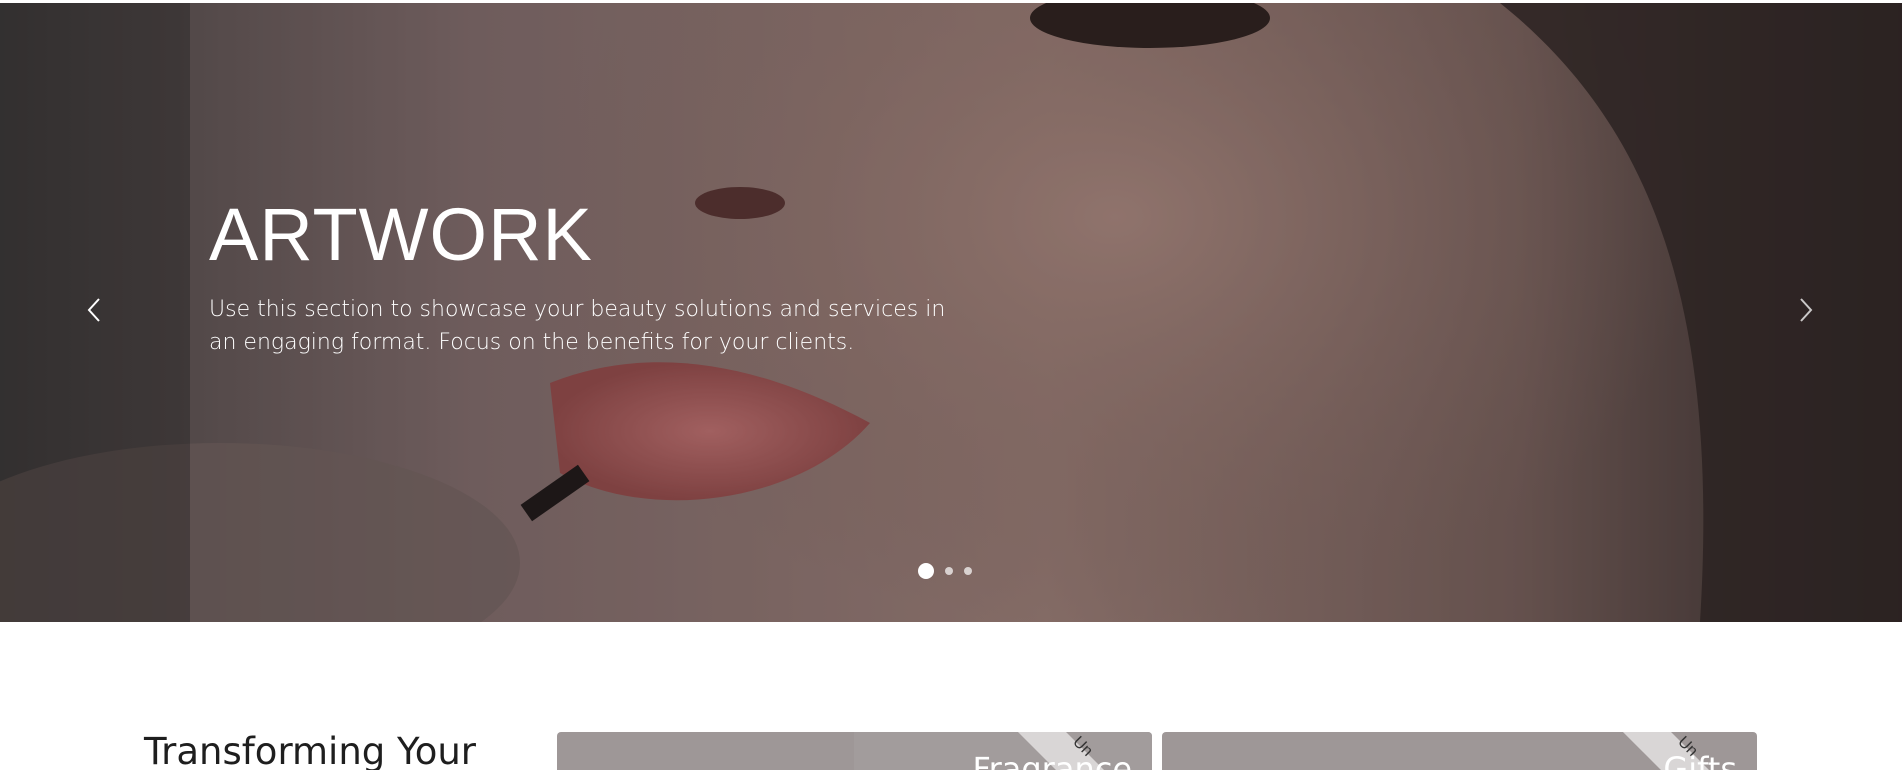 The image size is (1902, 770). What do you see at coordinates (401, 234) in the screenshot?
I see `hero-title: ARTWORK` at bounding box center [401, 234].